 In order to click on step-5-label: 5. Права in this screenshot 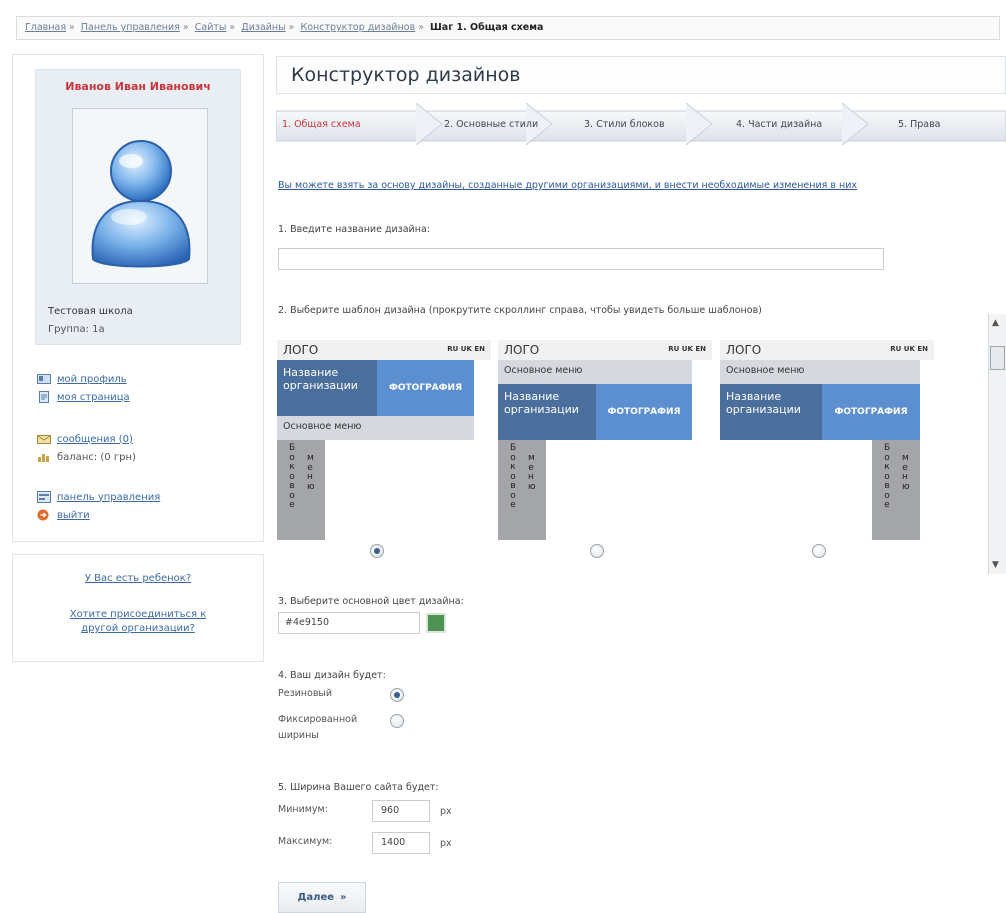, I will do `click(919, 124)`.